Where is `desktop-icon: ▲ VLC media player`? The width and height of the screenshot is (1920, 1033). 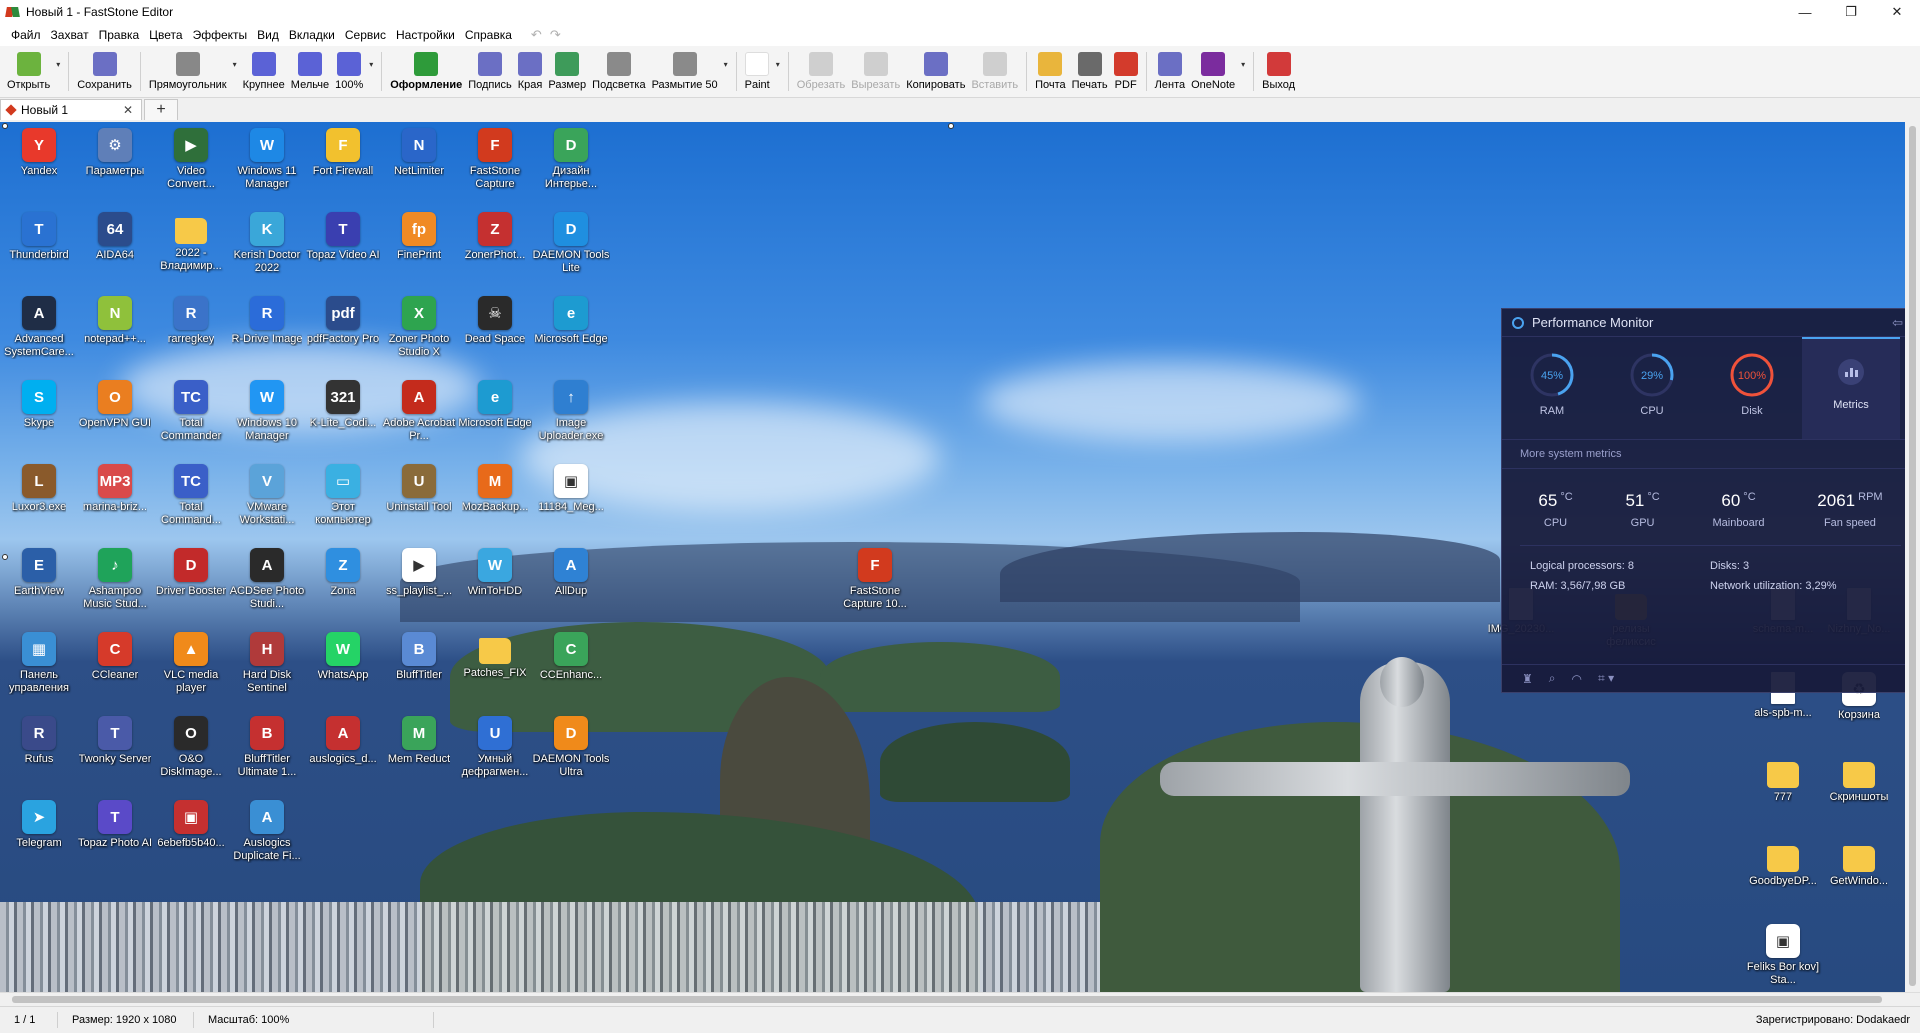
desktop-icon: ▲ VLC media player is located at coordinates (191, 663).